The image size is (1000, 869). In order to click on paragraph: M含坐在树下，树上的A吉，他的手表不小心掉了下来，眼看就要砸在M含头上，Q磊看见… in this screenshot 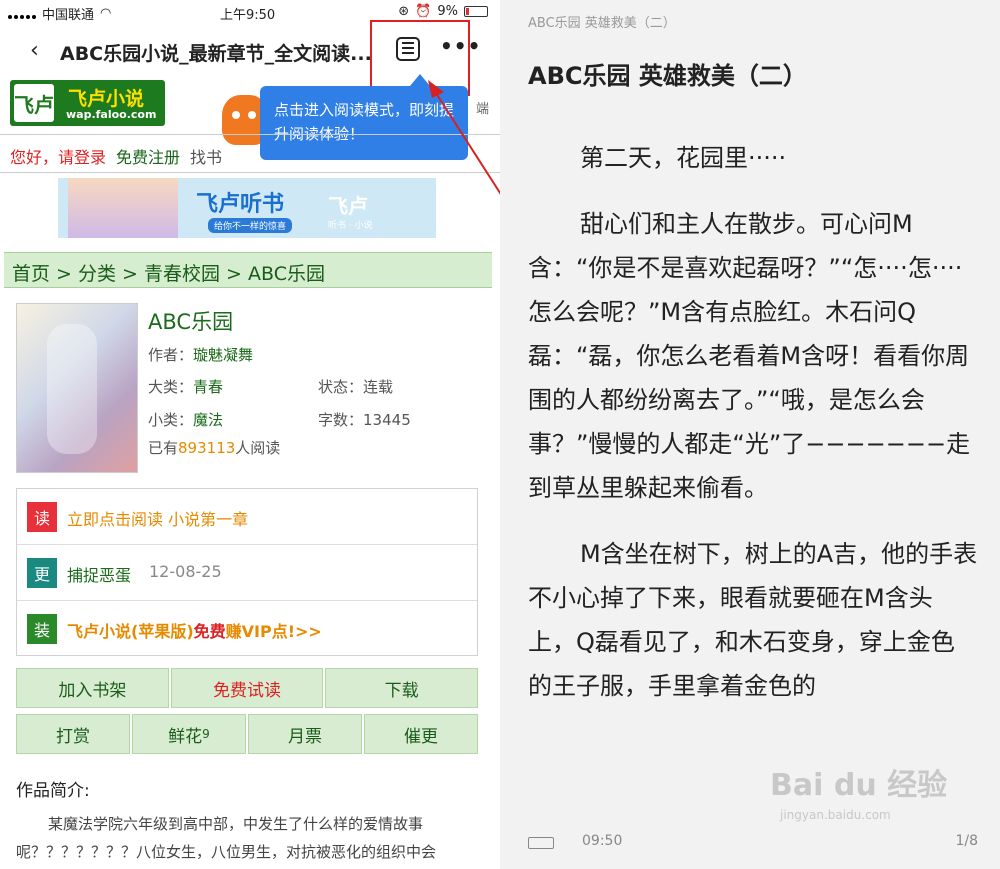, I will do `click(753, 620)`.